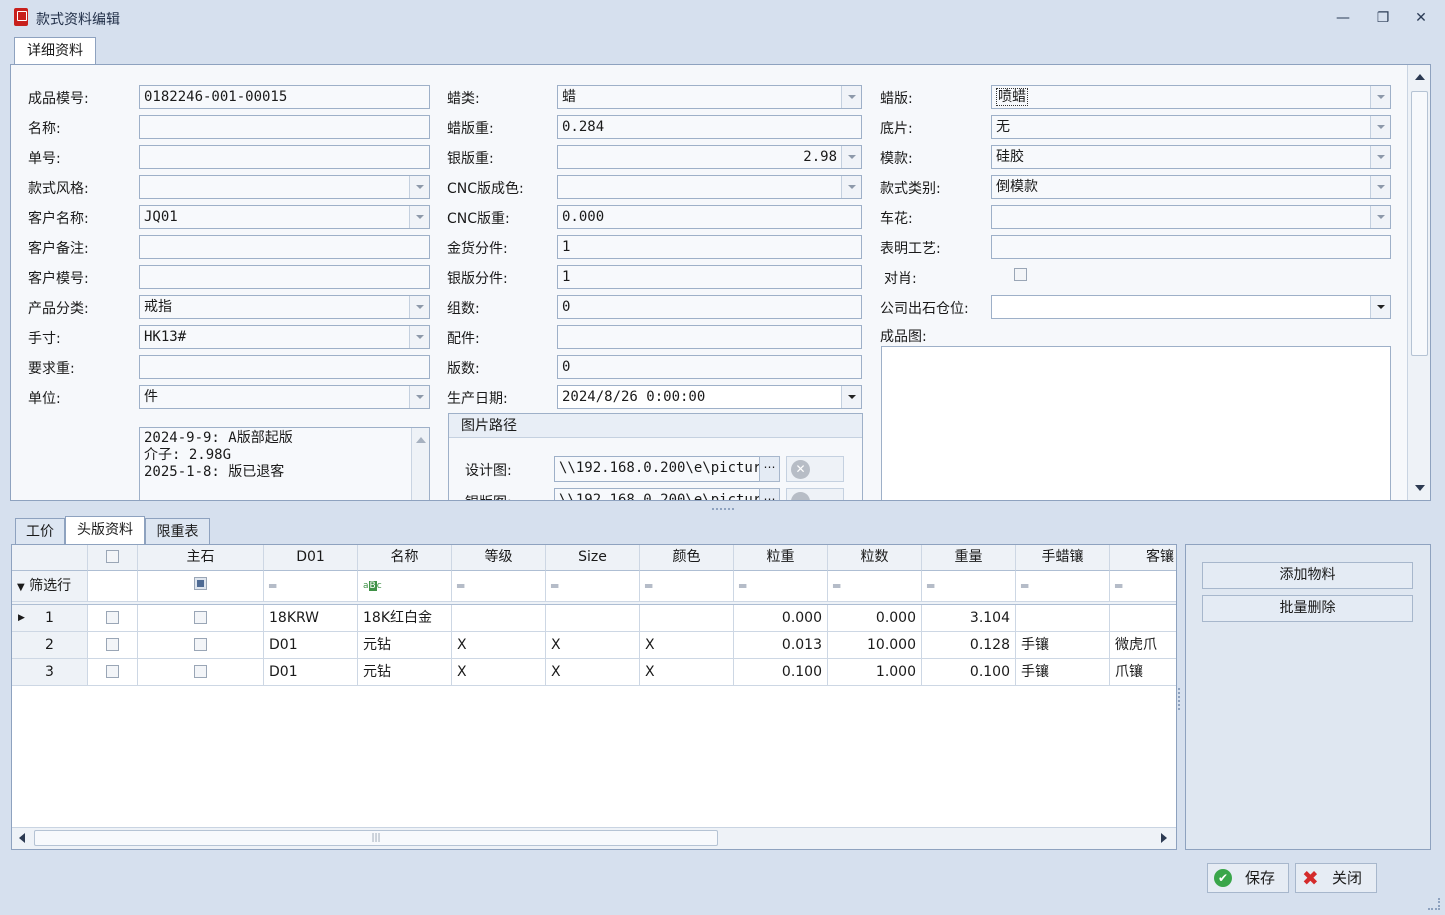 The image size is (1445, 915). I want to click on setting-cell: 爪镶, so click(1143, 672).